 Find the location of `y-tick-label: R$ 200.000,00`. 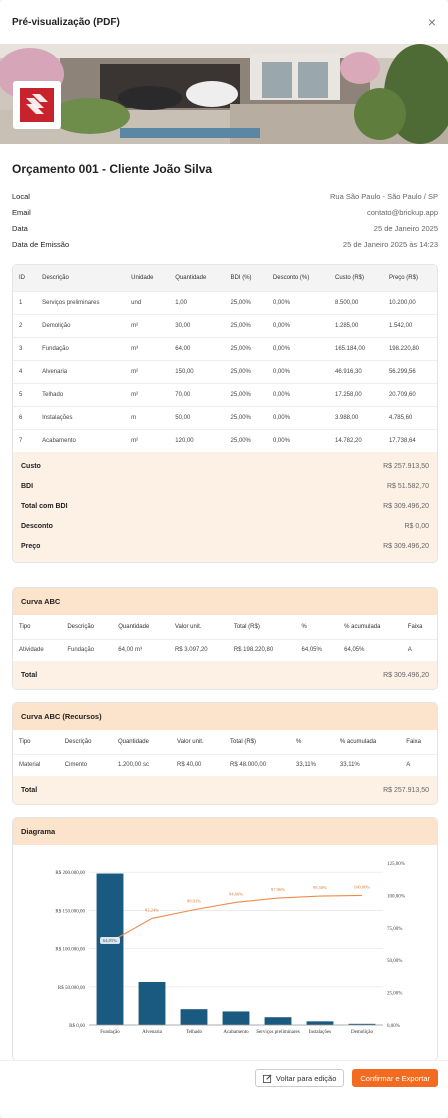

y-tick-label: R$ 200.000,00 is located at coordinates (70, 873).